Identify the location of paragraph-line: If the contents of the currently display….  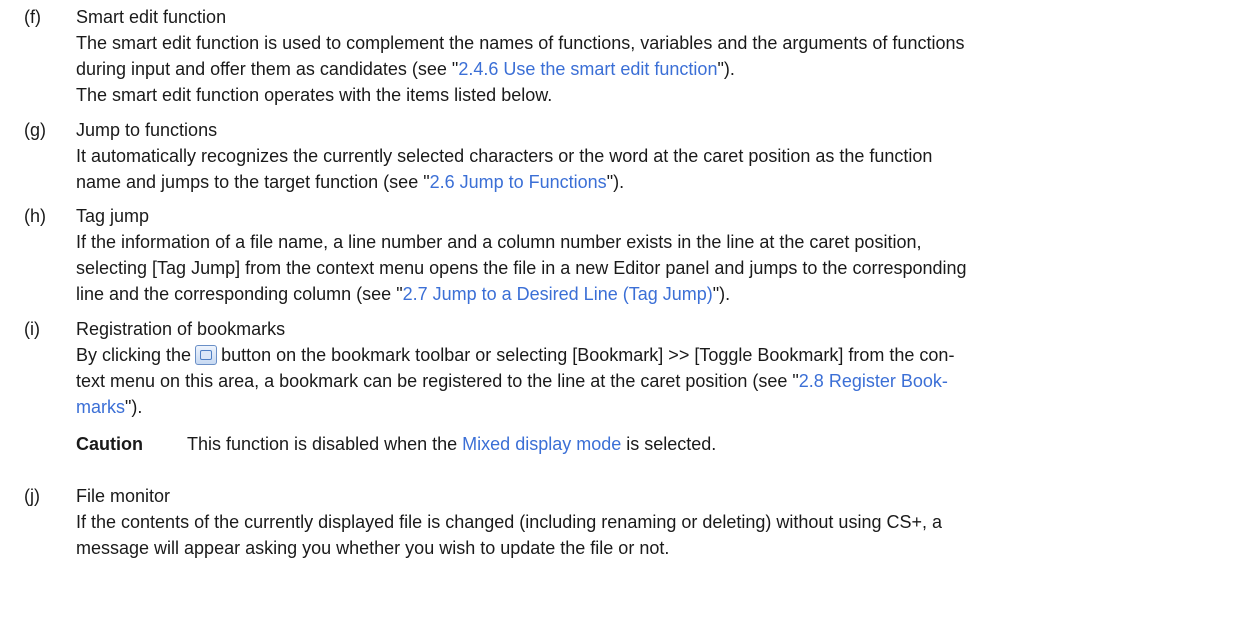
(509, 522).